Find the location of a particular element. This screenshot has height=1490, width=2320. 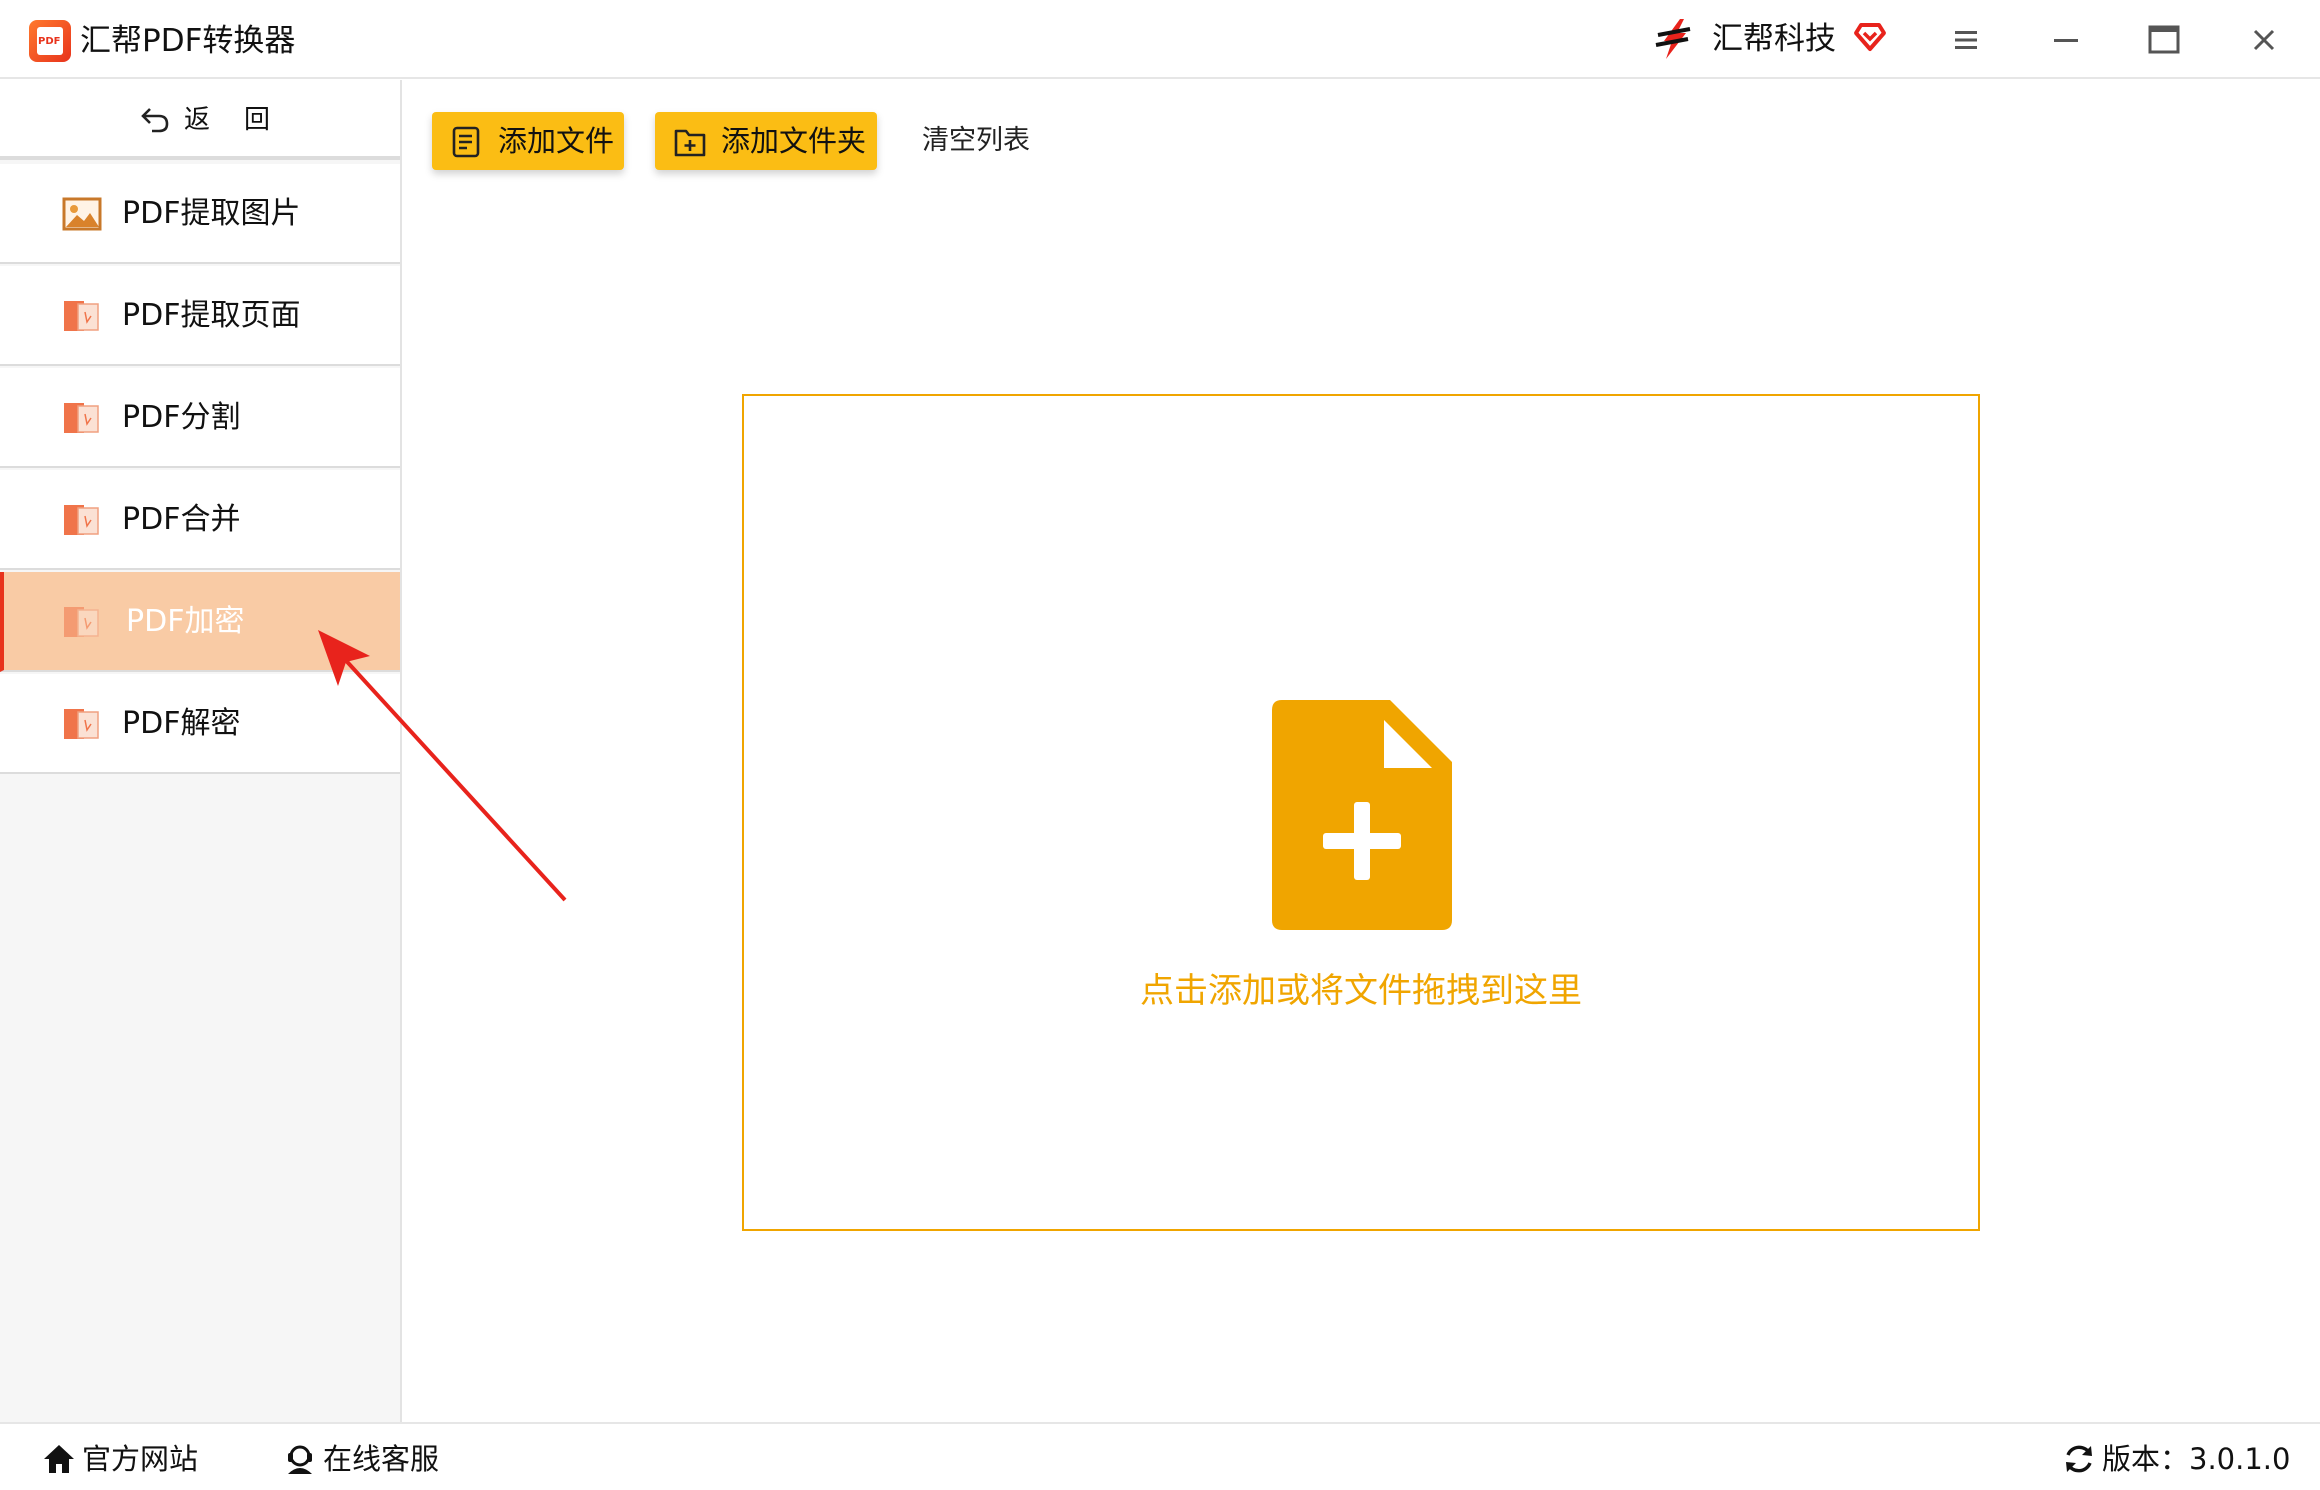

vip-heart-icon is located at coordinates (1870, 36).